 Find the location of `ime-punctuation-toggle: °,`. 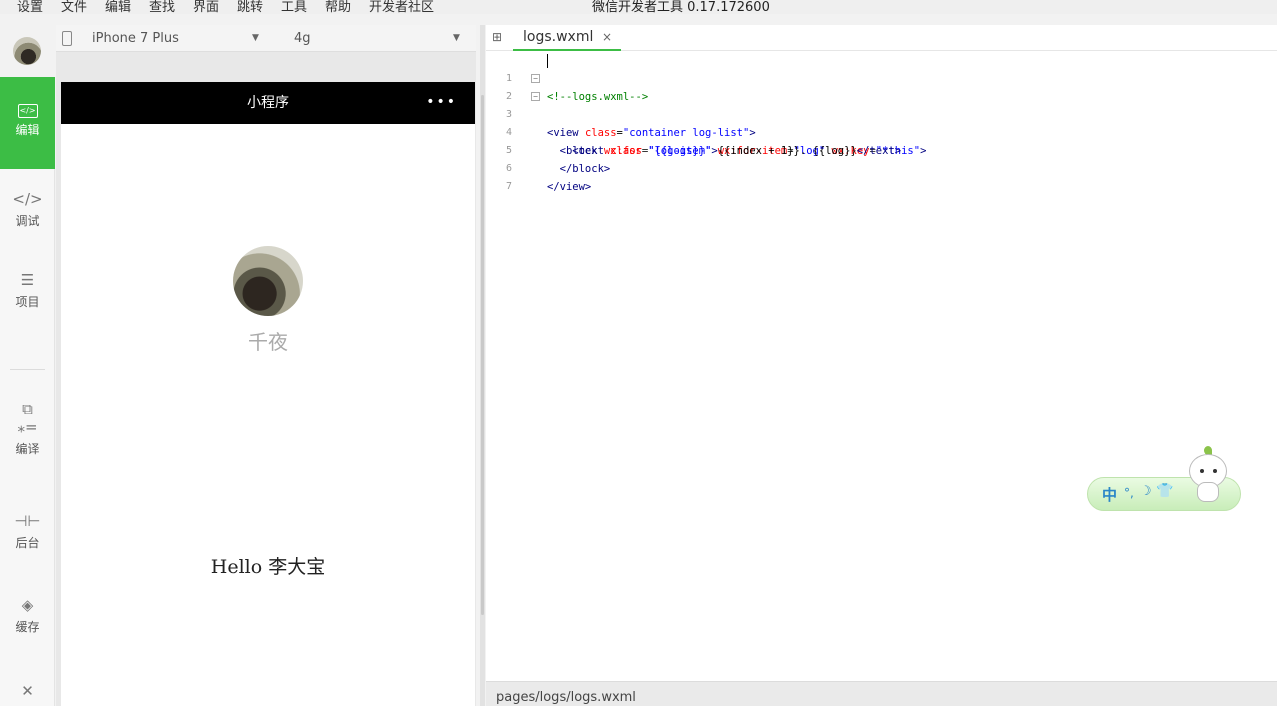

ime-punctuation-toggle: °, is located at coordinates (1129, 493).